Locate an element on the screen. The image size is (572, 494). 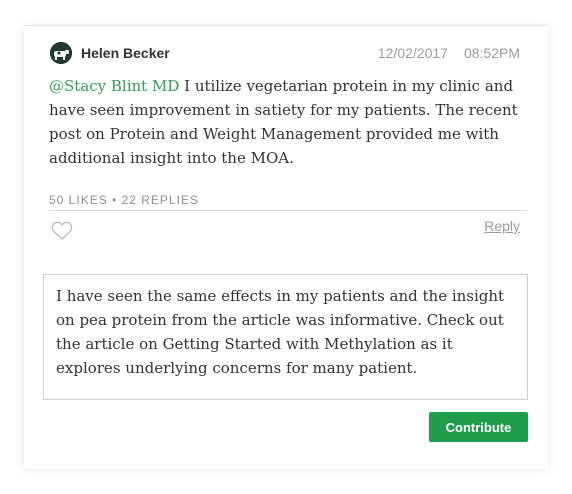
comment-time: 08:52PM is located at coordinates (491, 53).